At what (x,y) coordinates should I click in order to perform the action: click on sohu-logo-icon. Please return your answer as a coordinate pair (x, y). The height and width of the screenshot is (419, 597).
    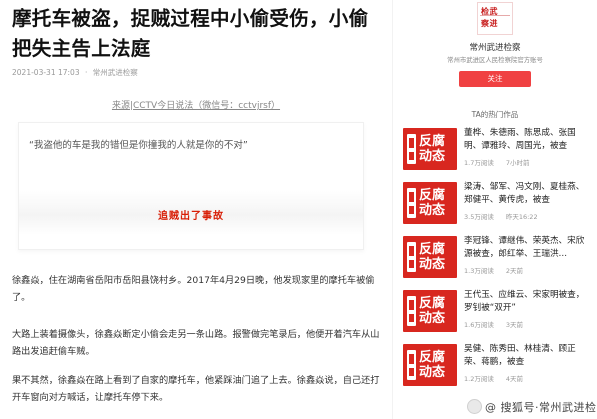
    Looking at the image, I should click on (474, 406).